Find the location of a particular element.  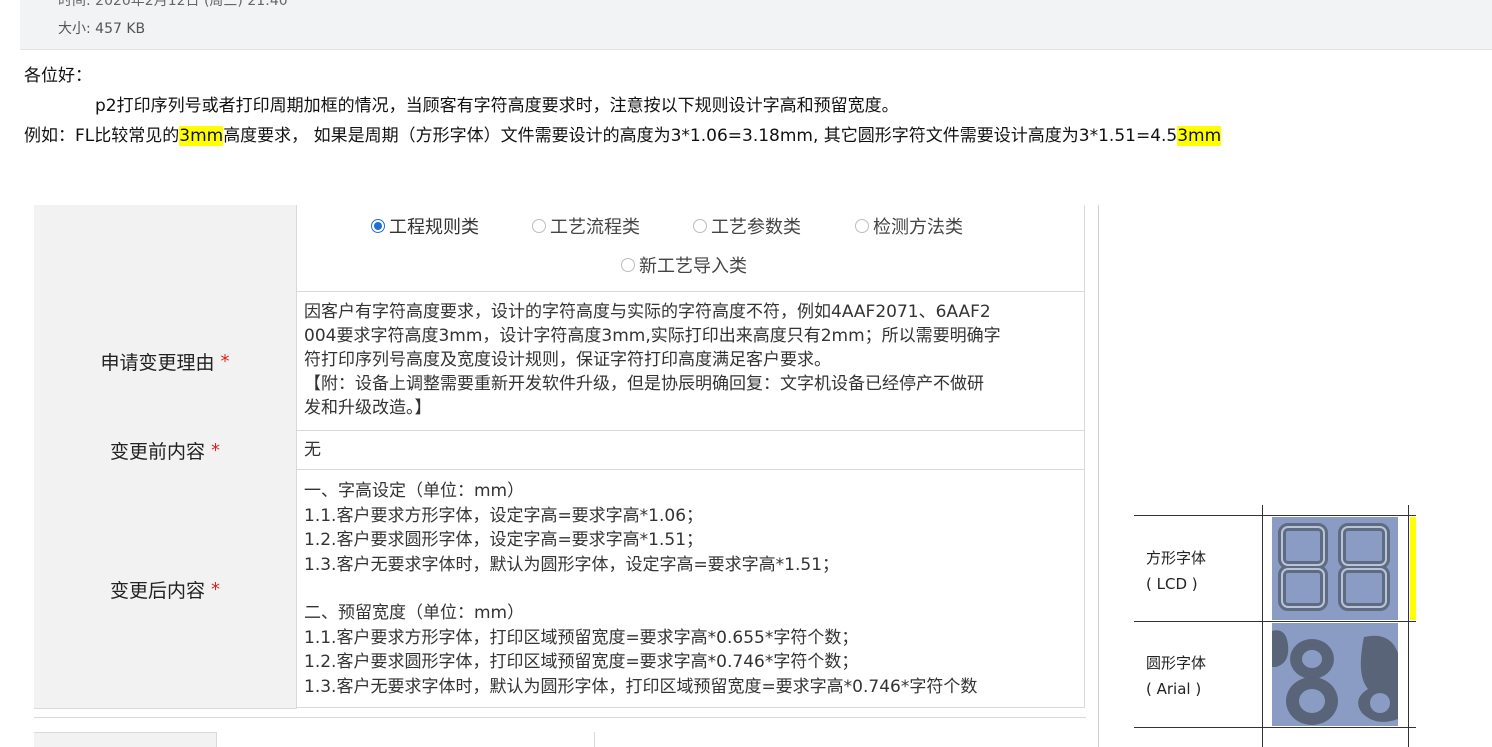

mail-time: 时间: 2020年2月12日 (周三) 21:40 is located at coordinates (173, 4).